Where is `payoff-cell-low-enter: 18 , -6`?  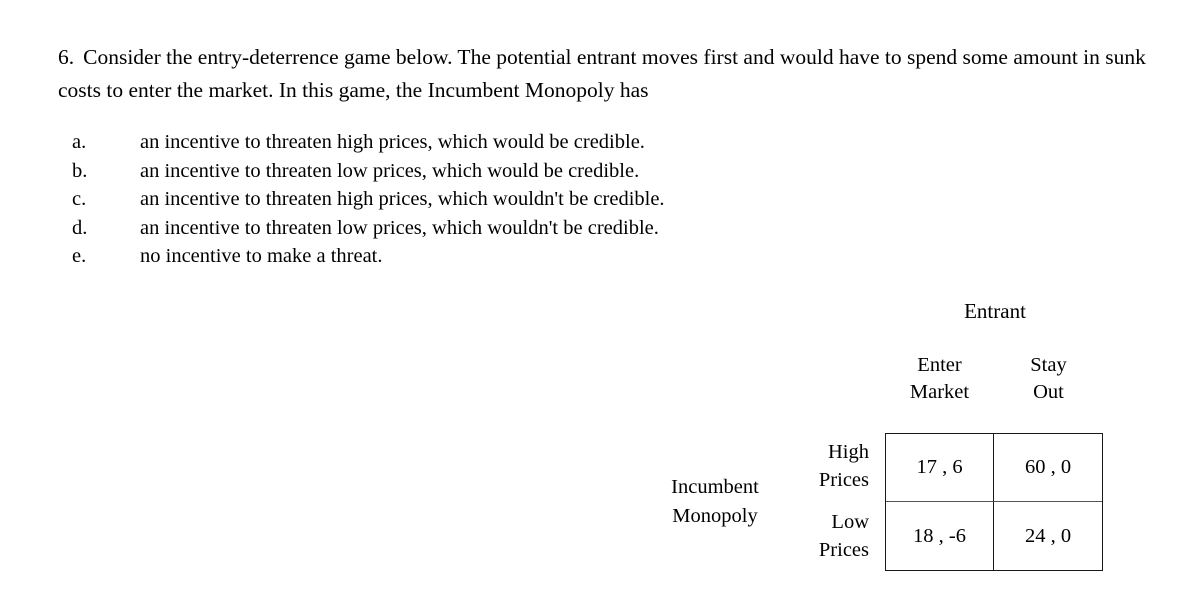
payoff-cell-low-enter: 18 , -6 is located at coordinates (940, 536).